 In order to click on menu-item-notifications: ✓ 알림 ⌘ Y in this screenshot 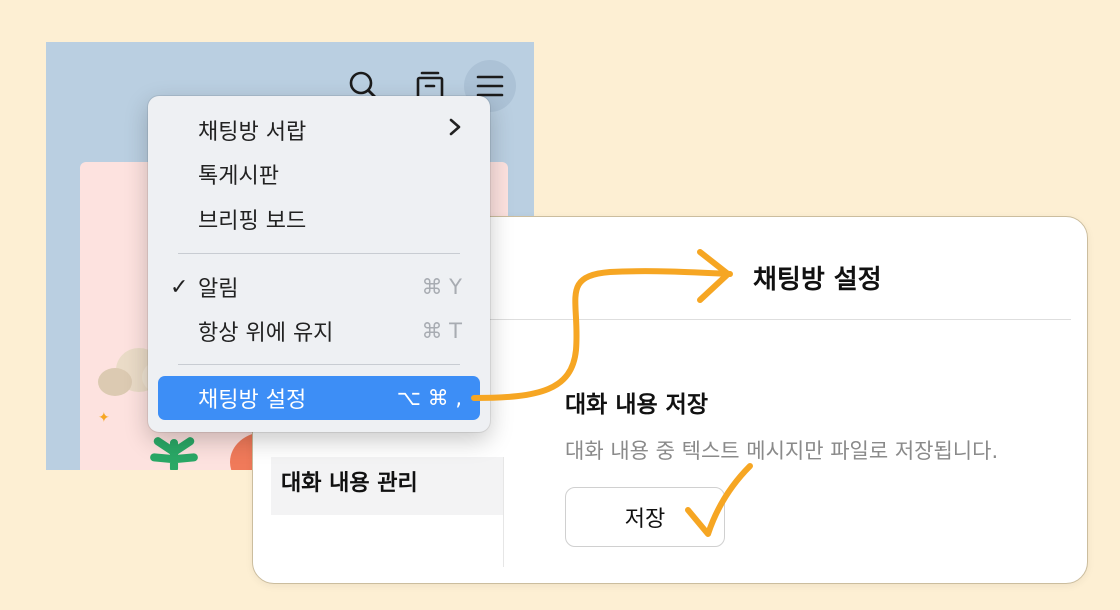, I will do `click(319, 287)`.